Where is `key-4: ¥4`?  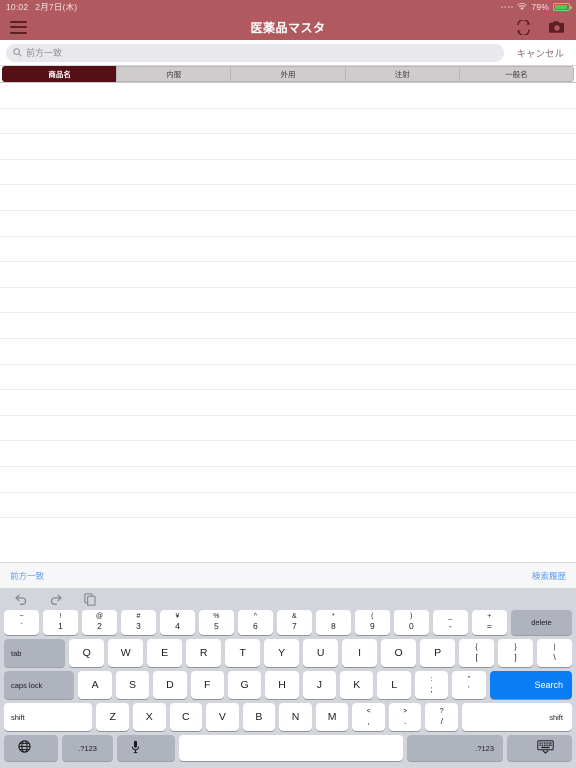 key-4: ¥4 is located at coordinates (177, 622).